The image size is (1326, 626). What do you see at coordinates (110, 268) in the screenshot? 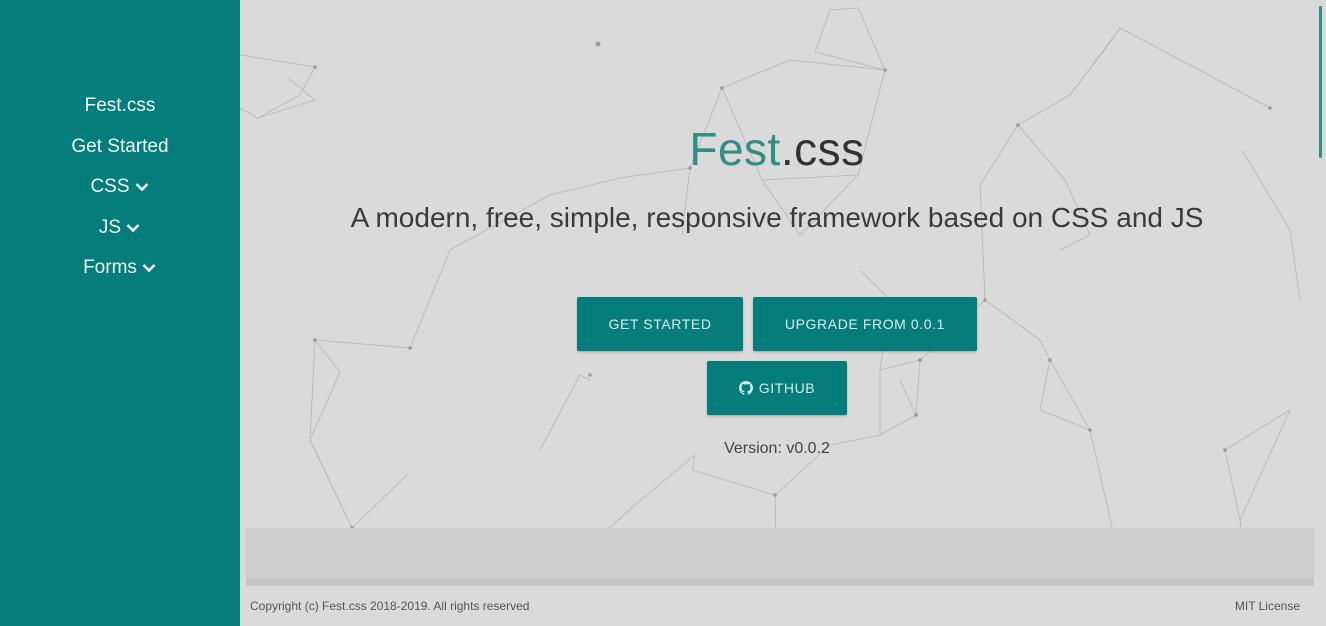
I see `sidebar-item-label: Forms` at bounding box center [110, 268].